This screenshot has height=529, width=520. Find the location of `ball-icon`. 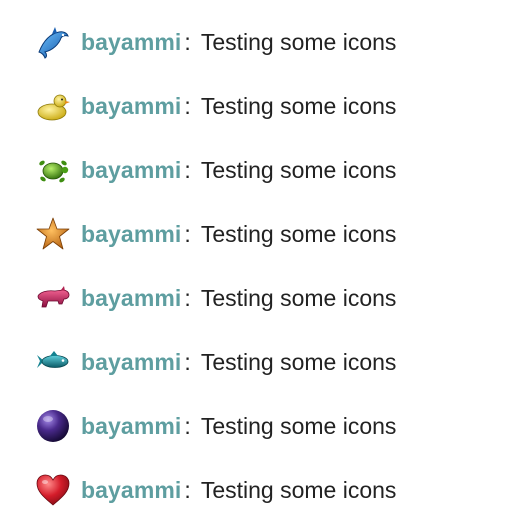

ball-icon is located at coordinates (53, 426).